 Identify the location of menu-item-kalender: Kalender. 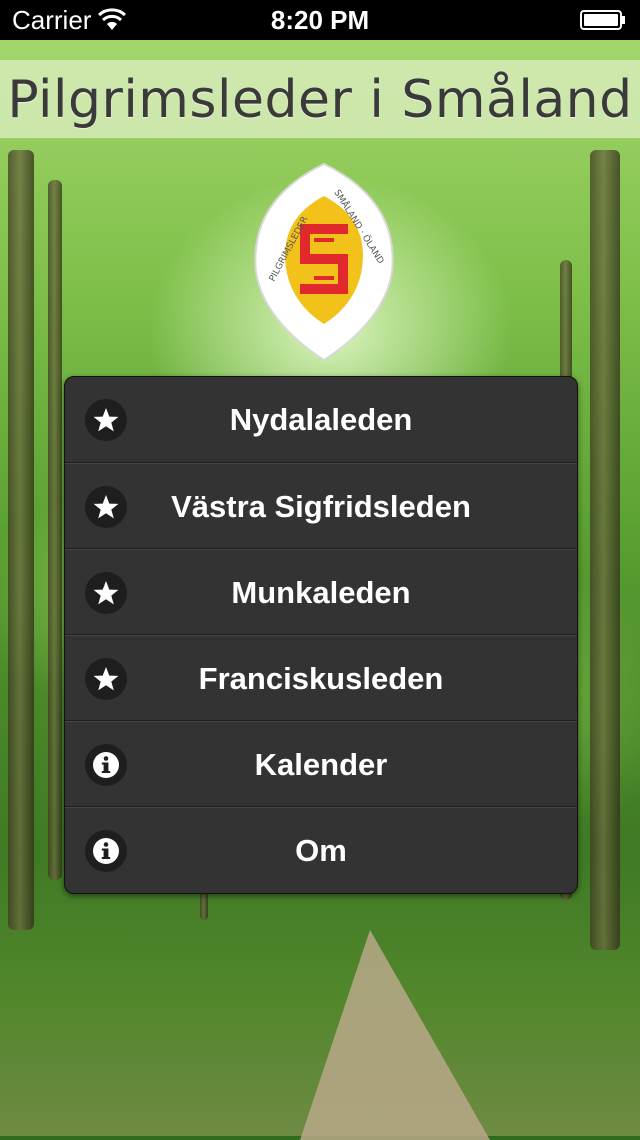
(321, 764).